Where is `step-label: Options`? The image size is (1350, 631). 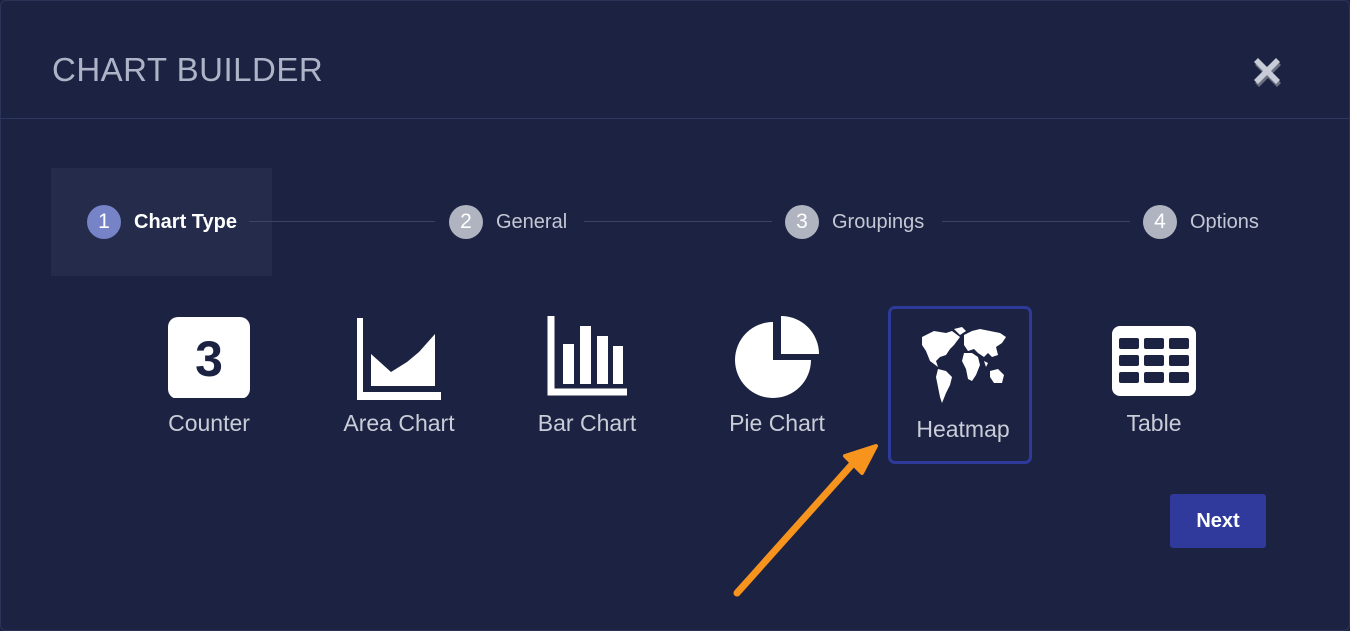 step-label: Options is located at coordinates (1224, 221).